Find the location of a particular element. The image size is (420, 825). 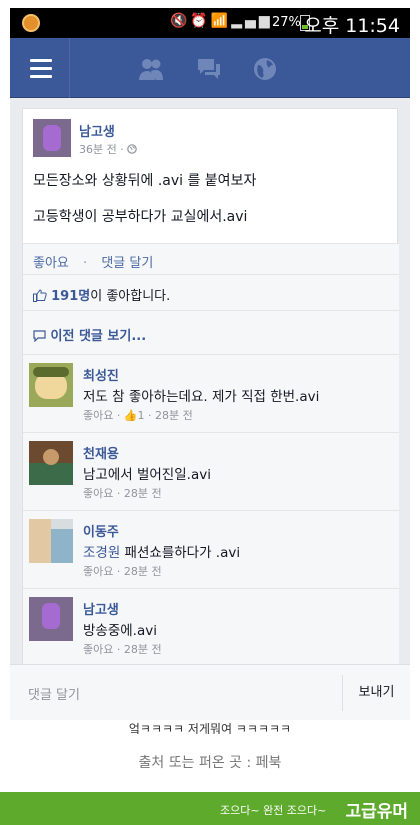

clock: 오후 11:54 is located at coordinates (352, 26).